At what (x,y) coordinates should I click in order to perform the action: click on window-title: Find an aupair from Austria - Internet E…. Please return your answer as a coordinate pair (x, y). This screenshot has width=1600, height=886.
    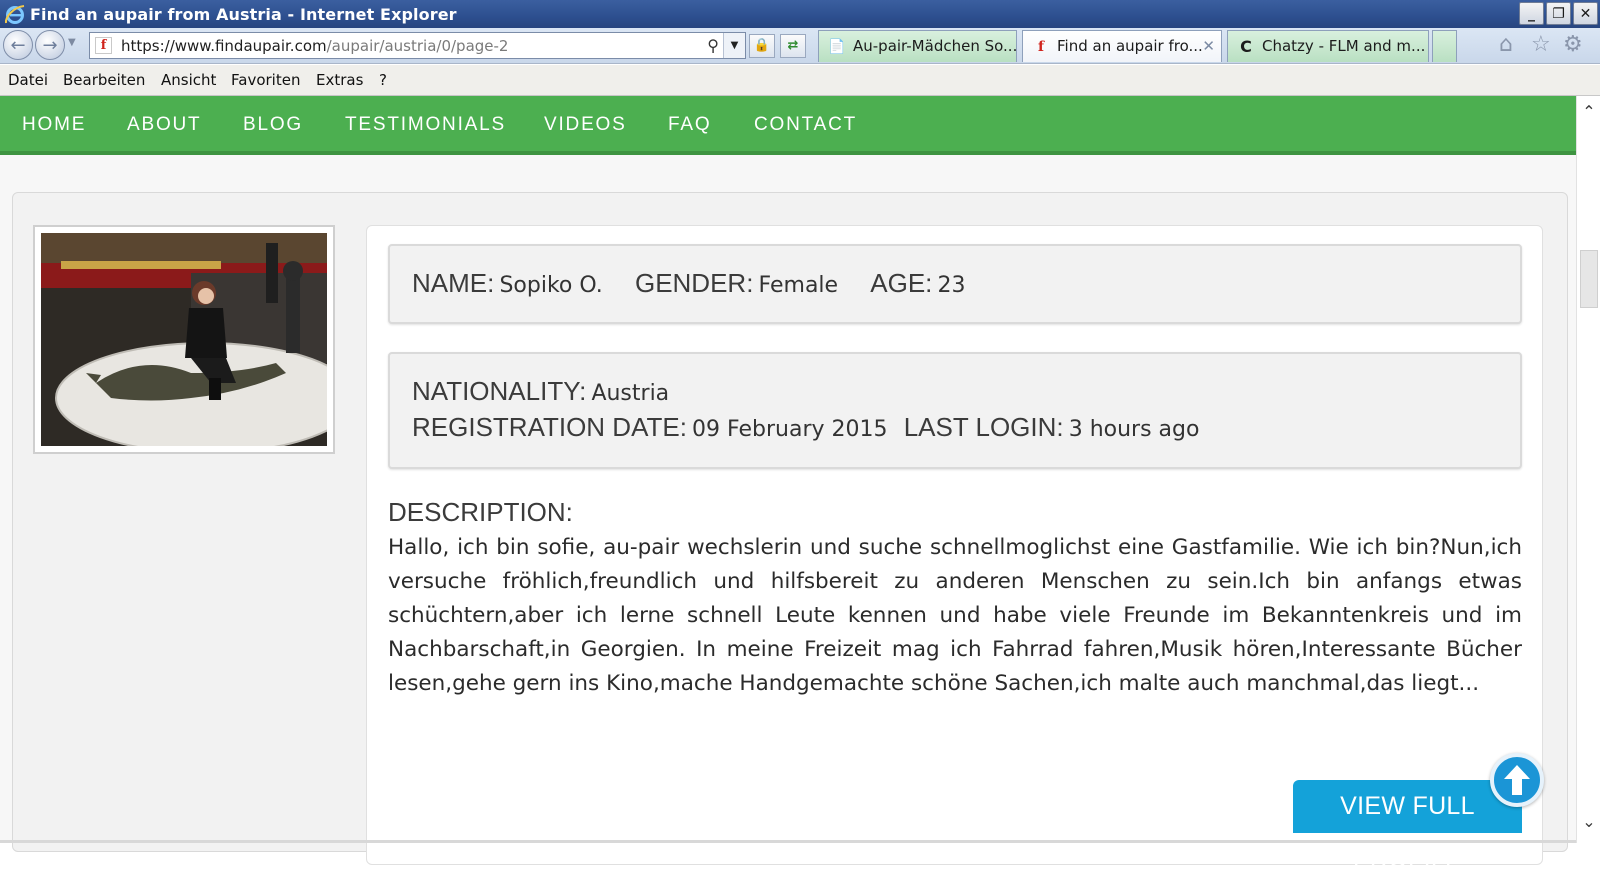
    Looking at the image, I should click on (243, 14).